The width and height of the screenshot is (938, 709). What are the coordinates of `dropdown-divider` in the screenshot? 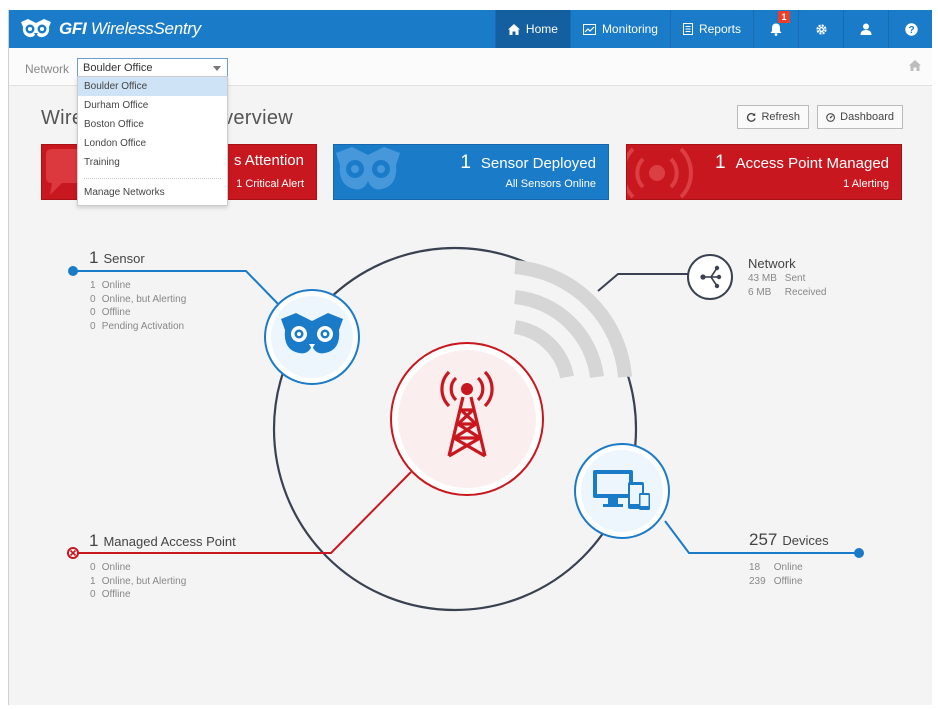 It's located at (152, 178).